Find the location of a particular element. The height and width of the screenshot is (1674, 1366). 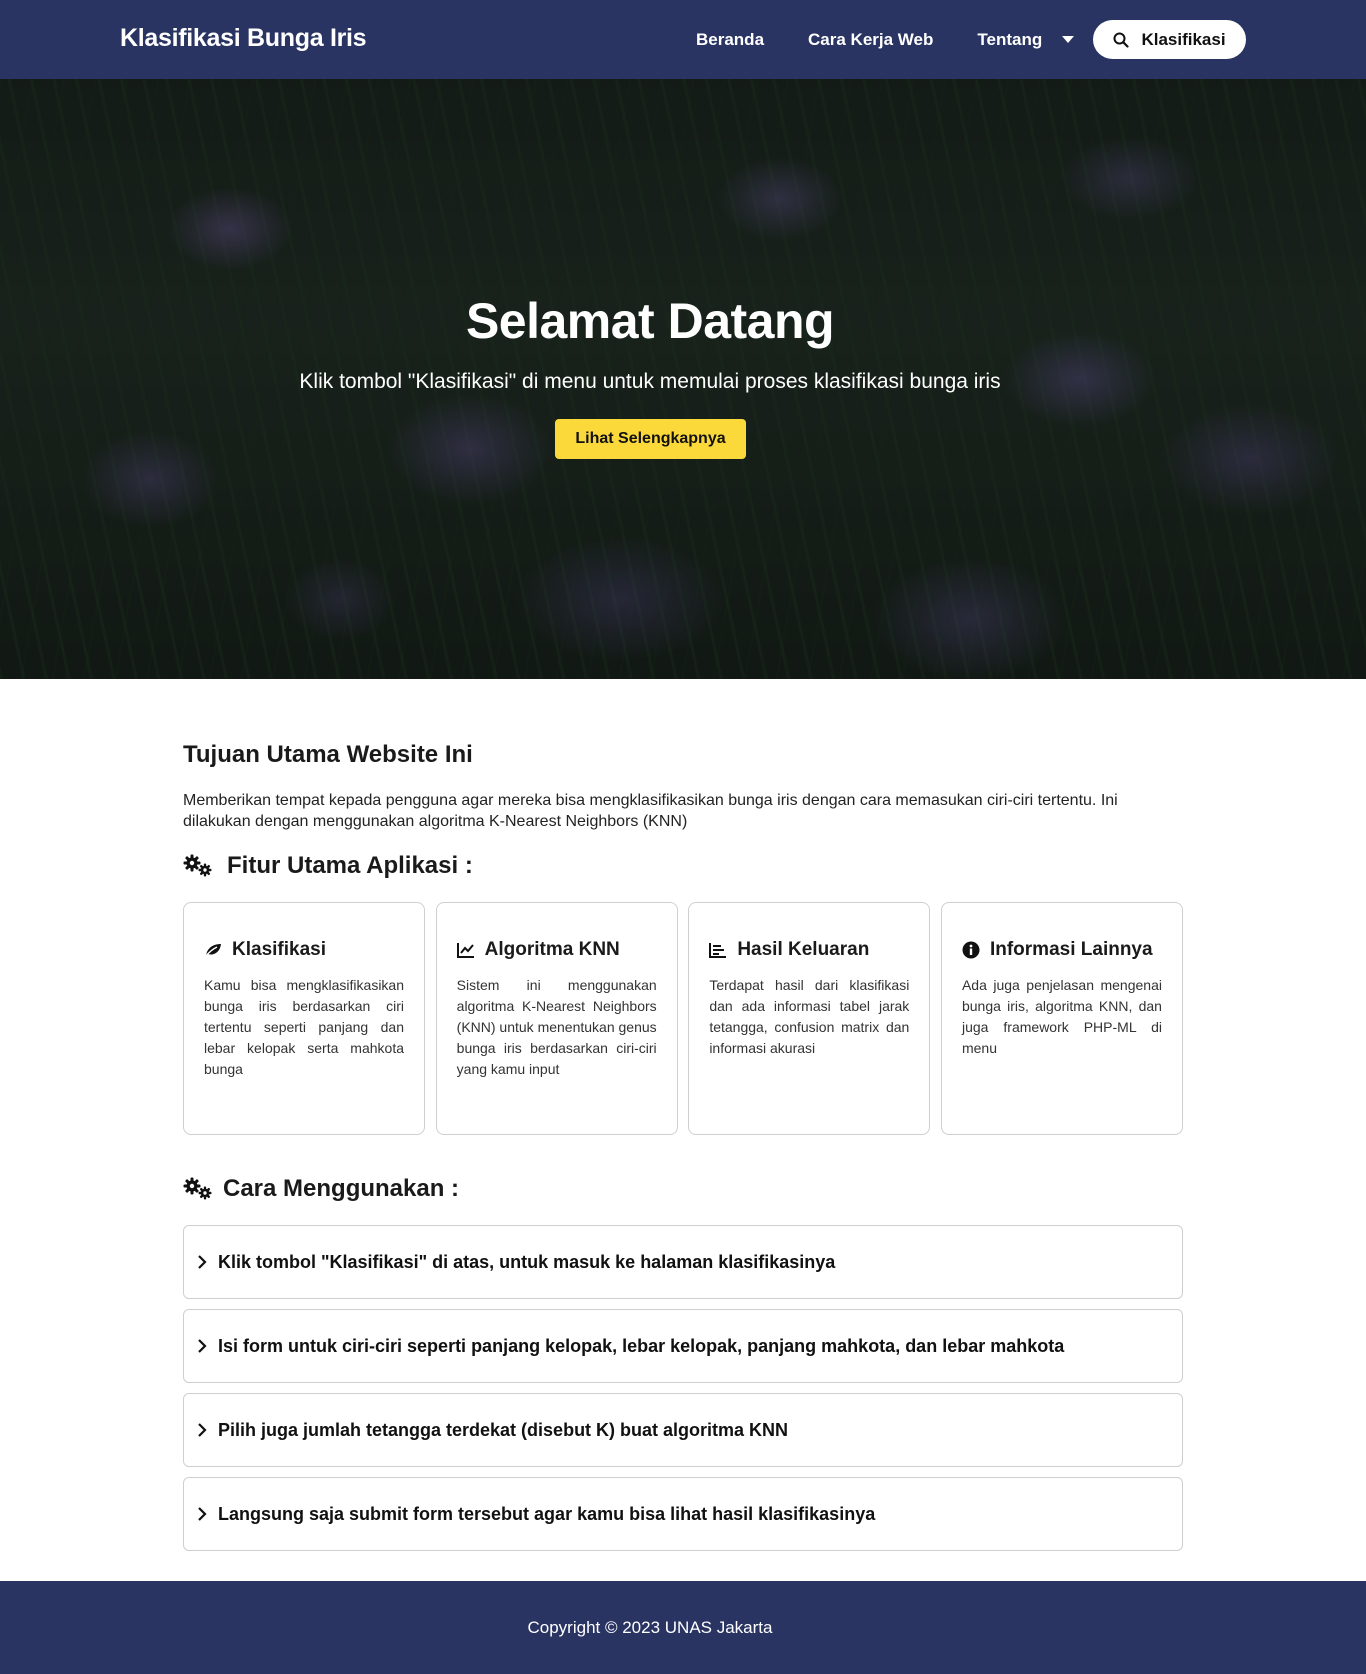

usage-title: Cara Menggunakan : is located at coordinates (341, 1188).